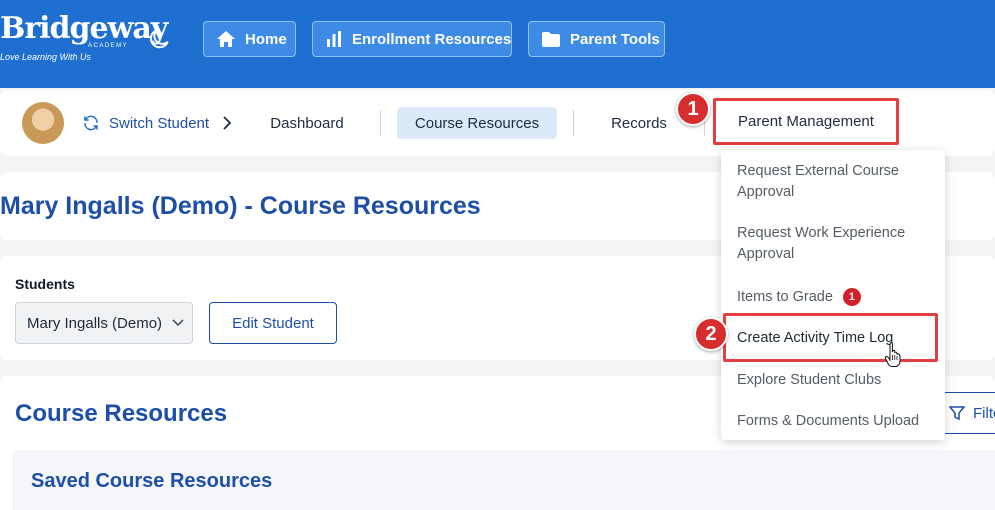 The height and width of the screenshot is (510, 995). What do you see at coordinates (95, 323) in the screenshot?
I see `student-select-value: Mary Ingalls (Demo)` at bounding box center [95, 323].